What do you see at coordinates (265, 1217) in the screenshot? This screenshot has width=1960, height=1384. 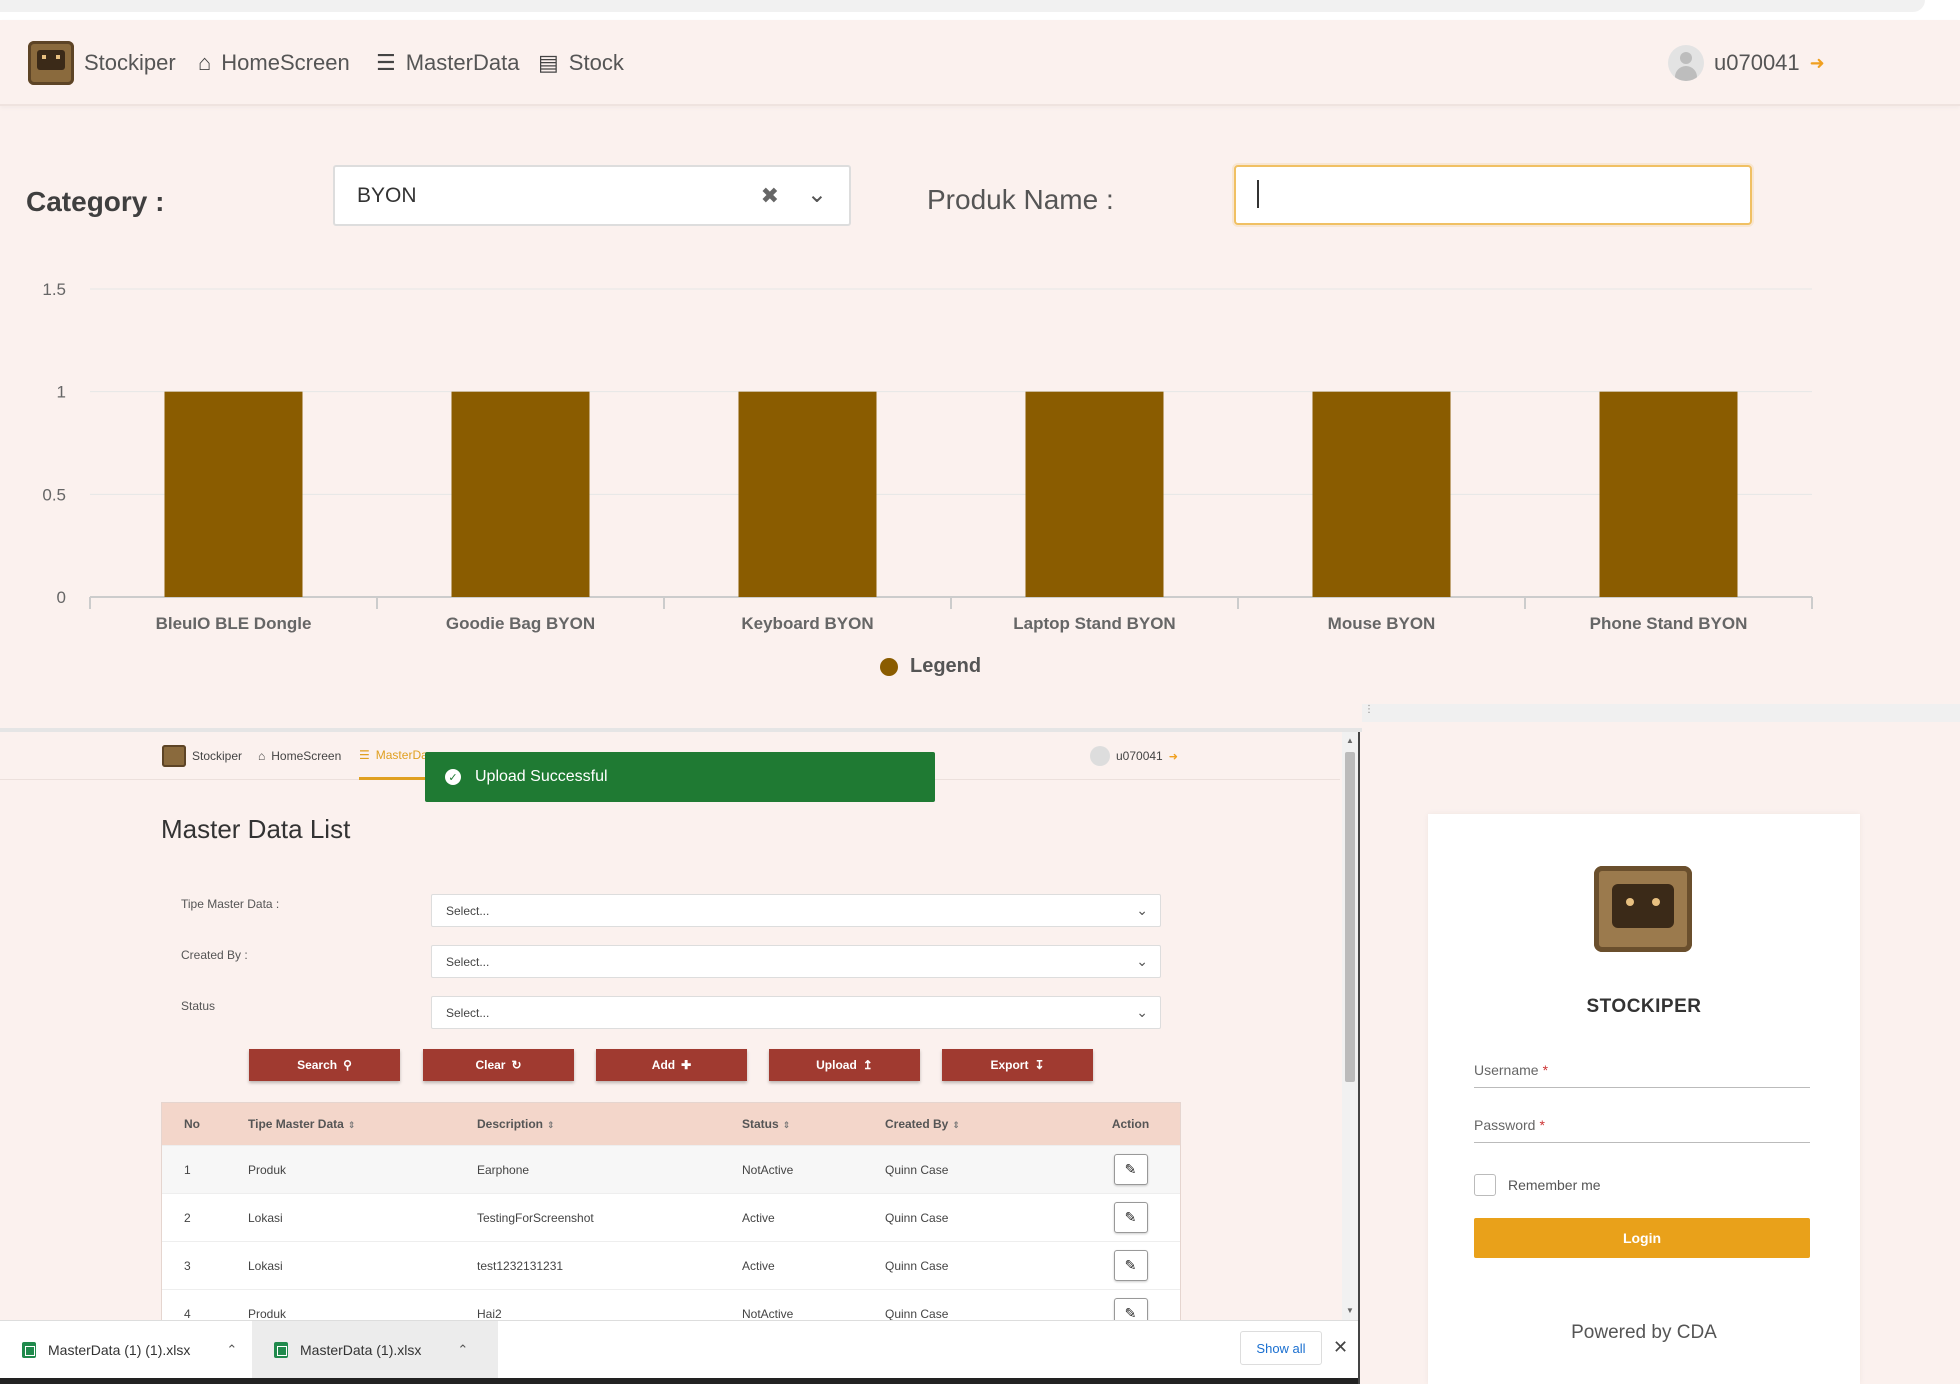 I see `cell-tipe: Lokasi` at bounding box center [265, 1217].